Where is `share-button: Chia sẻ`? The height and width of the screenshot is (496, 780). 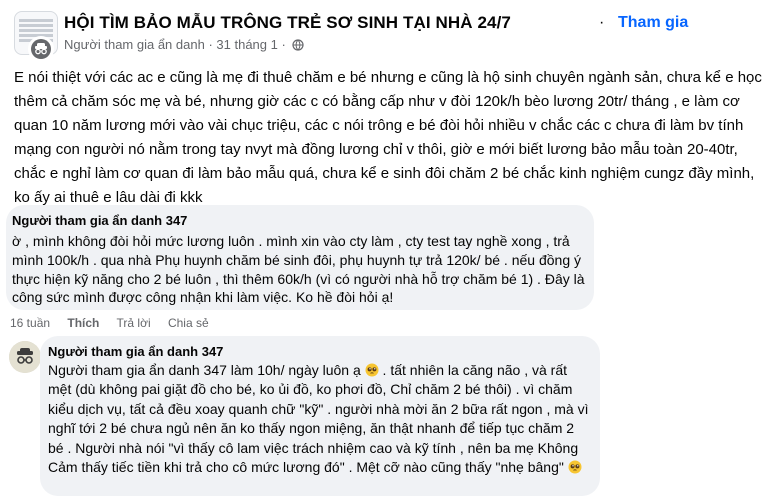
share-button: Chia sẻ is located at coordinates (188, 323).